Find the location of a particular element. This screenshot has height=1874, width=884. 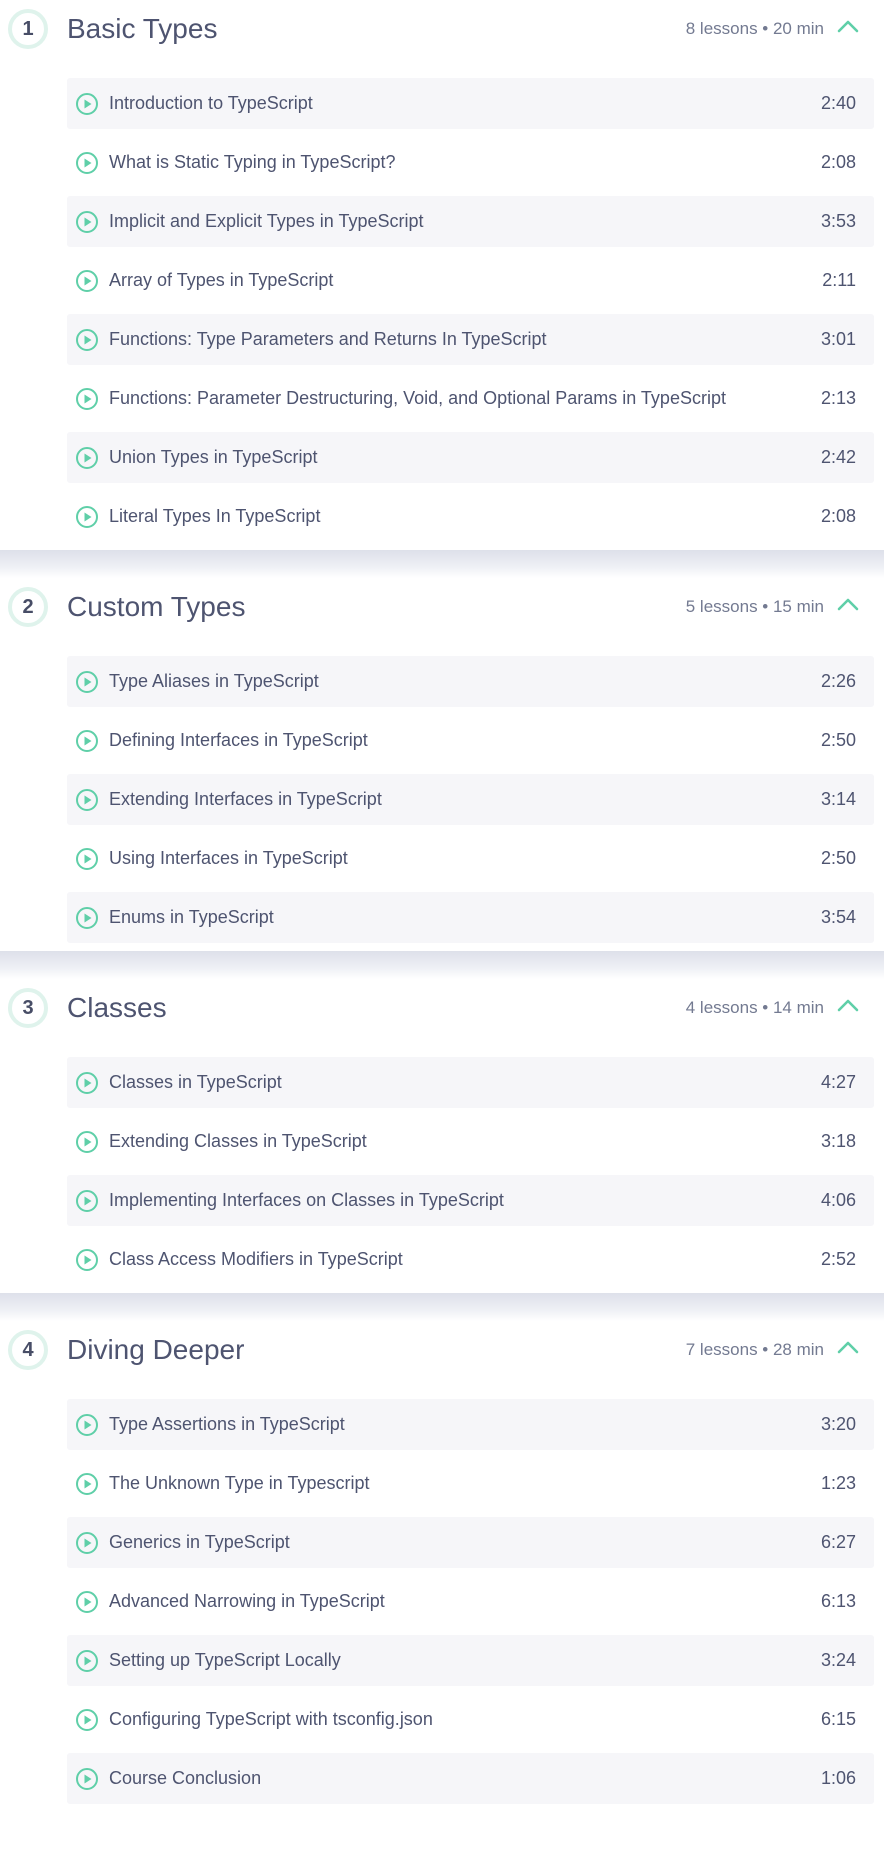

lesson-duration: 2:08 is located at coordinates (838, 516).